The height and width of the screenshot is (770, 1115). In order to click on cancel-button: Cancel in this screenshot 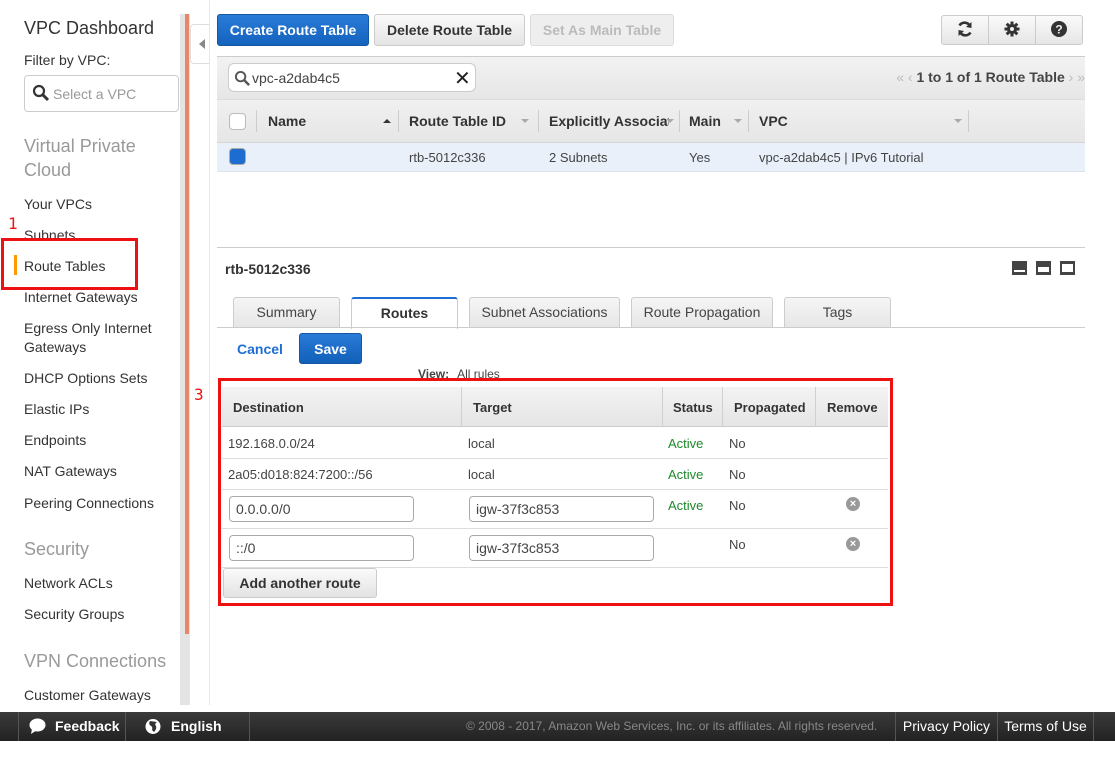, I will do `click(260, 349)`.